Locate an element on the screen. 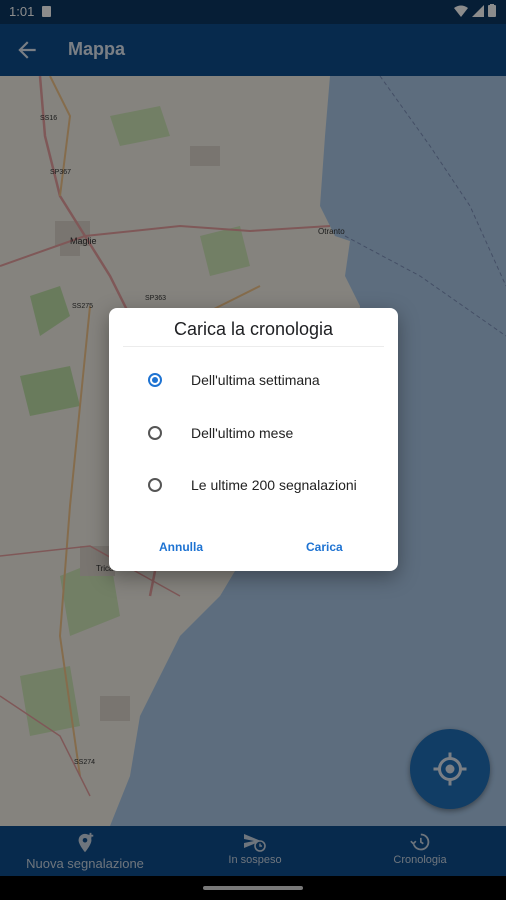 This screenshot has height=900, width=506. option-last-week: Dell'ultima settimana is located at coordinates (253, 380).